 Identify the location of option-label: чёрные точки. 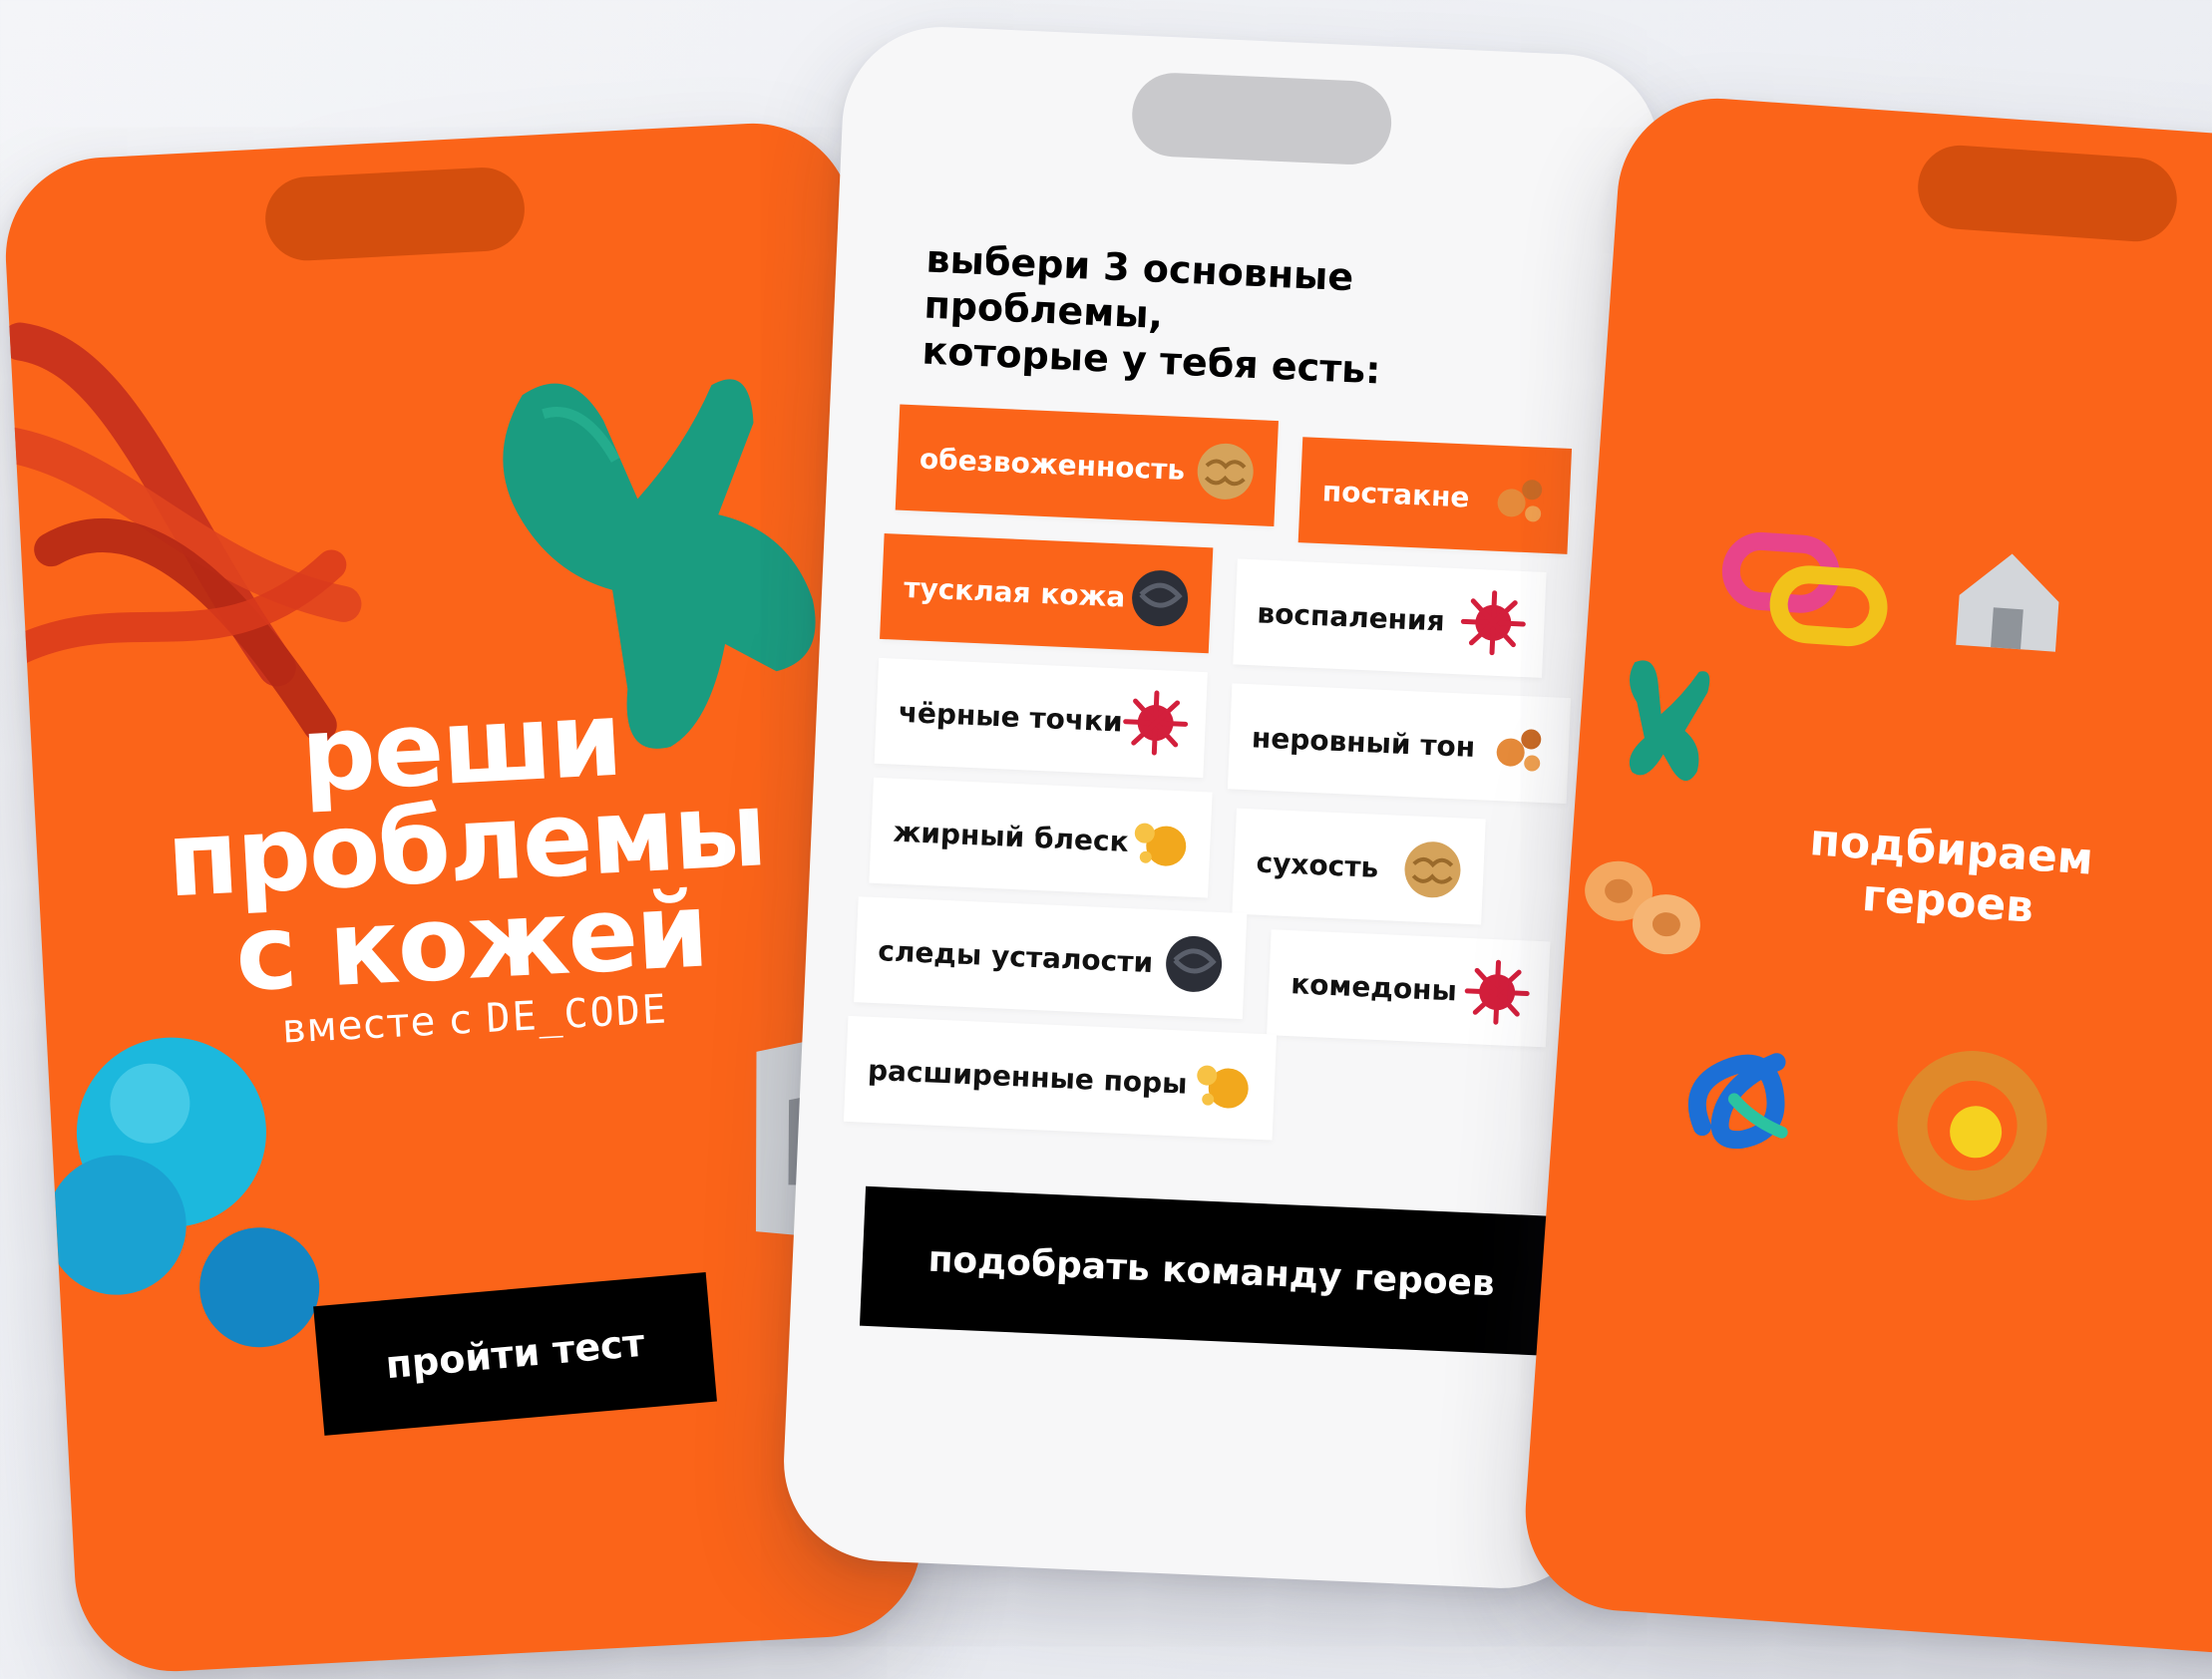
(1011, 717).